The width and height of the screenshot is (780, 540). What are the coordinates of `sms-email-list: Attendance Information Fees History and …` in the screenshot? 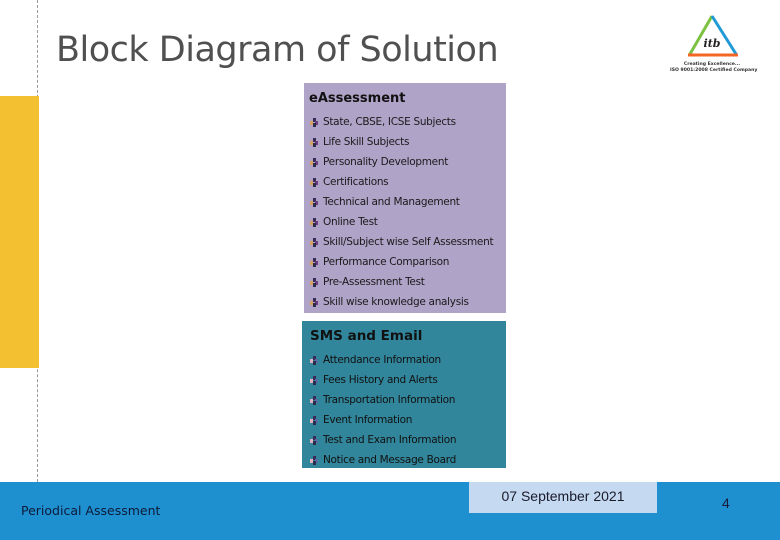 It's located at (383, 410).